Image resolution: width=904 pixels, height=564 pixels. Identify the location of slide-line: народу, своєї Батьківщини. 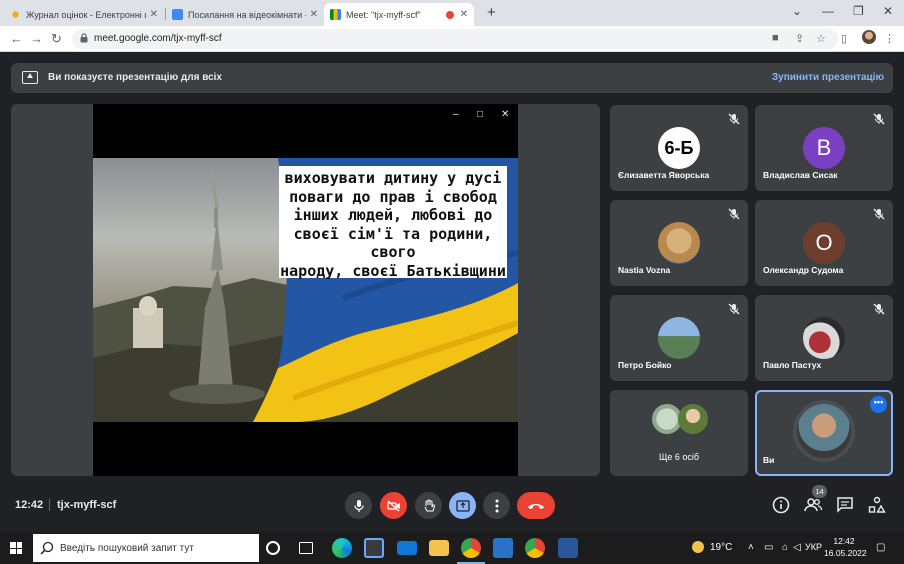
(393, 270).